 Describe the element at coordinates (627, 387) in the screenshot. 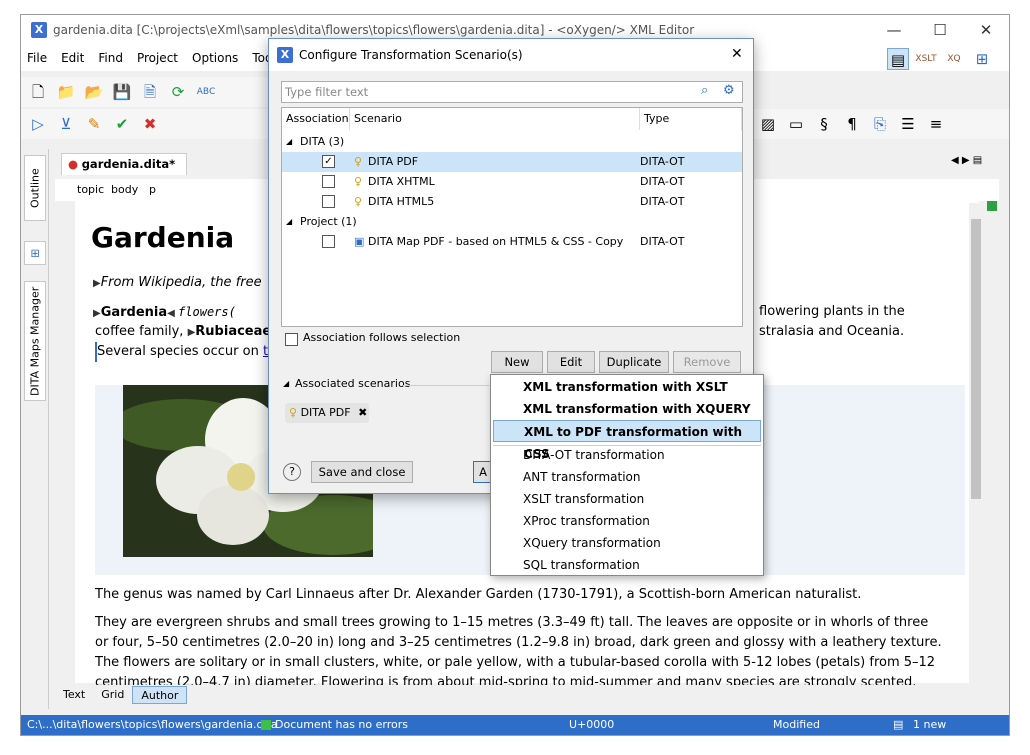

I see `menu-item-xslt: XML transformation with XSLT` at that location.